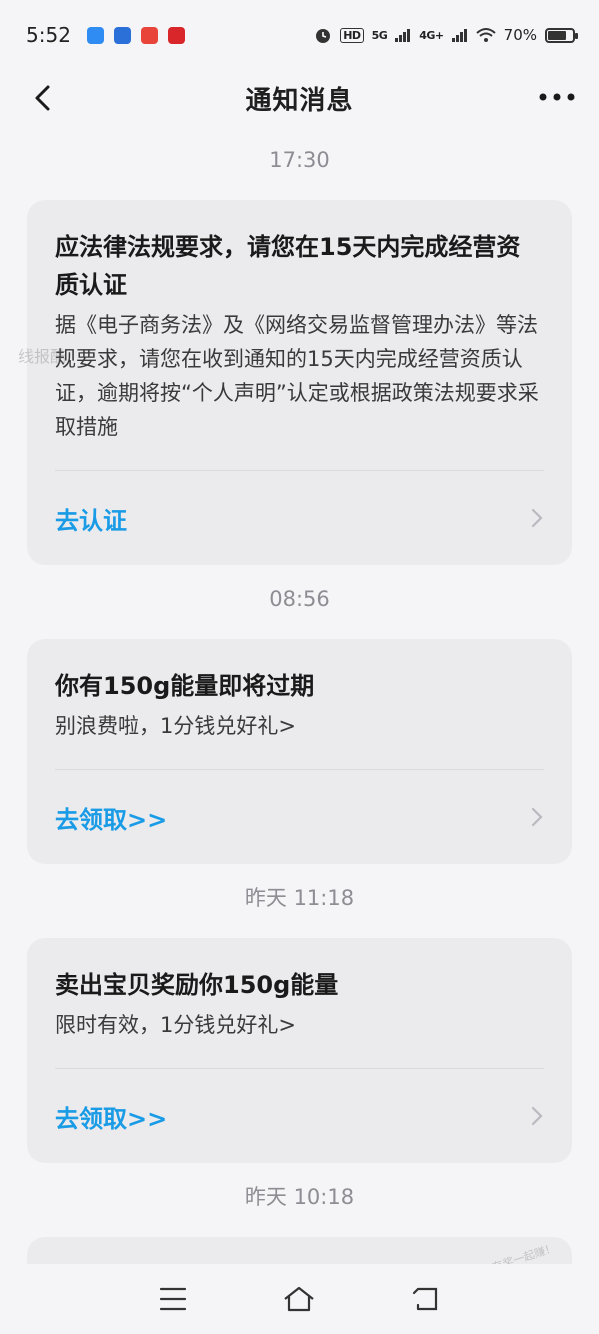 The image size is (599, 1334). Describe the element at coordinates (379, 35) in the screenshot. I see `signal-5g-label: 5G` at that location.